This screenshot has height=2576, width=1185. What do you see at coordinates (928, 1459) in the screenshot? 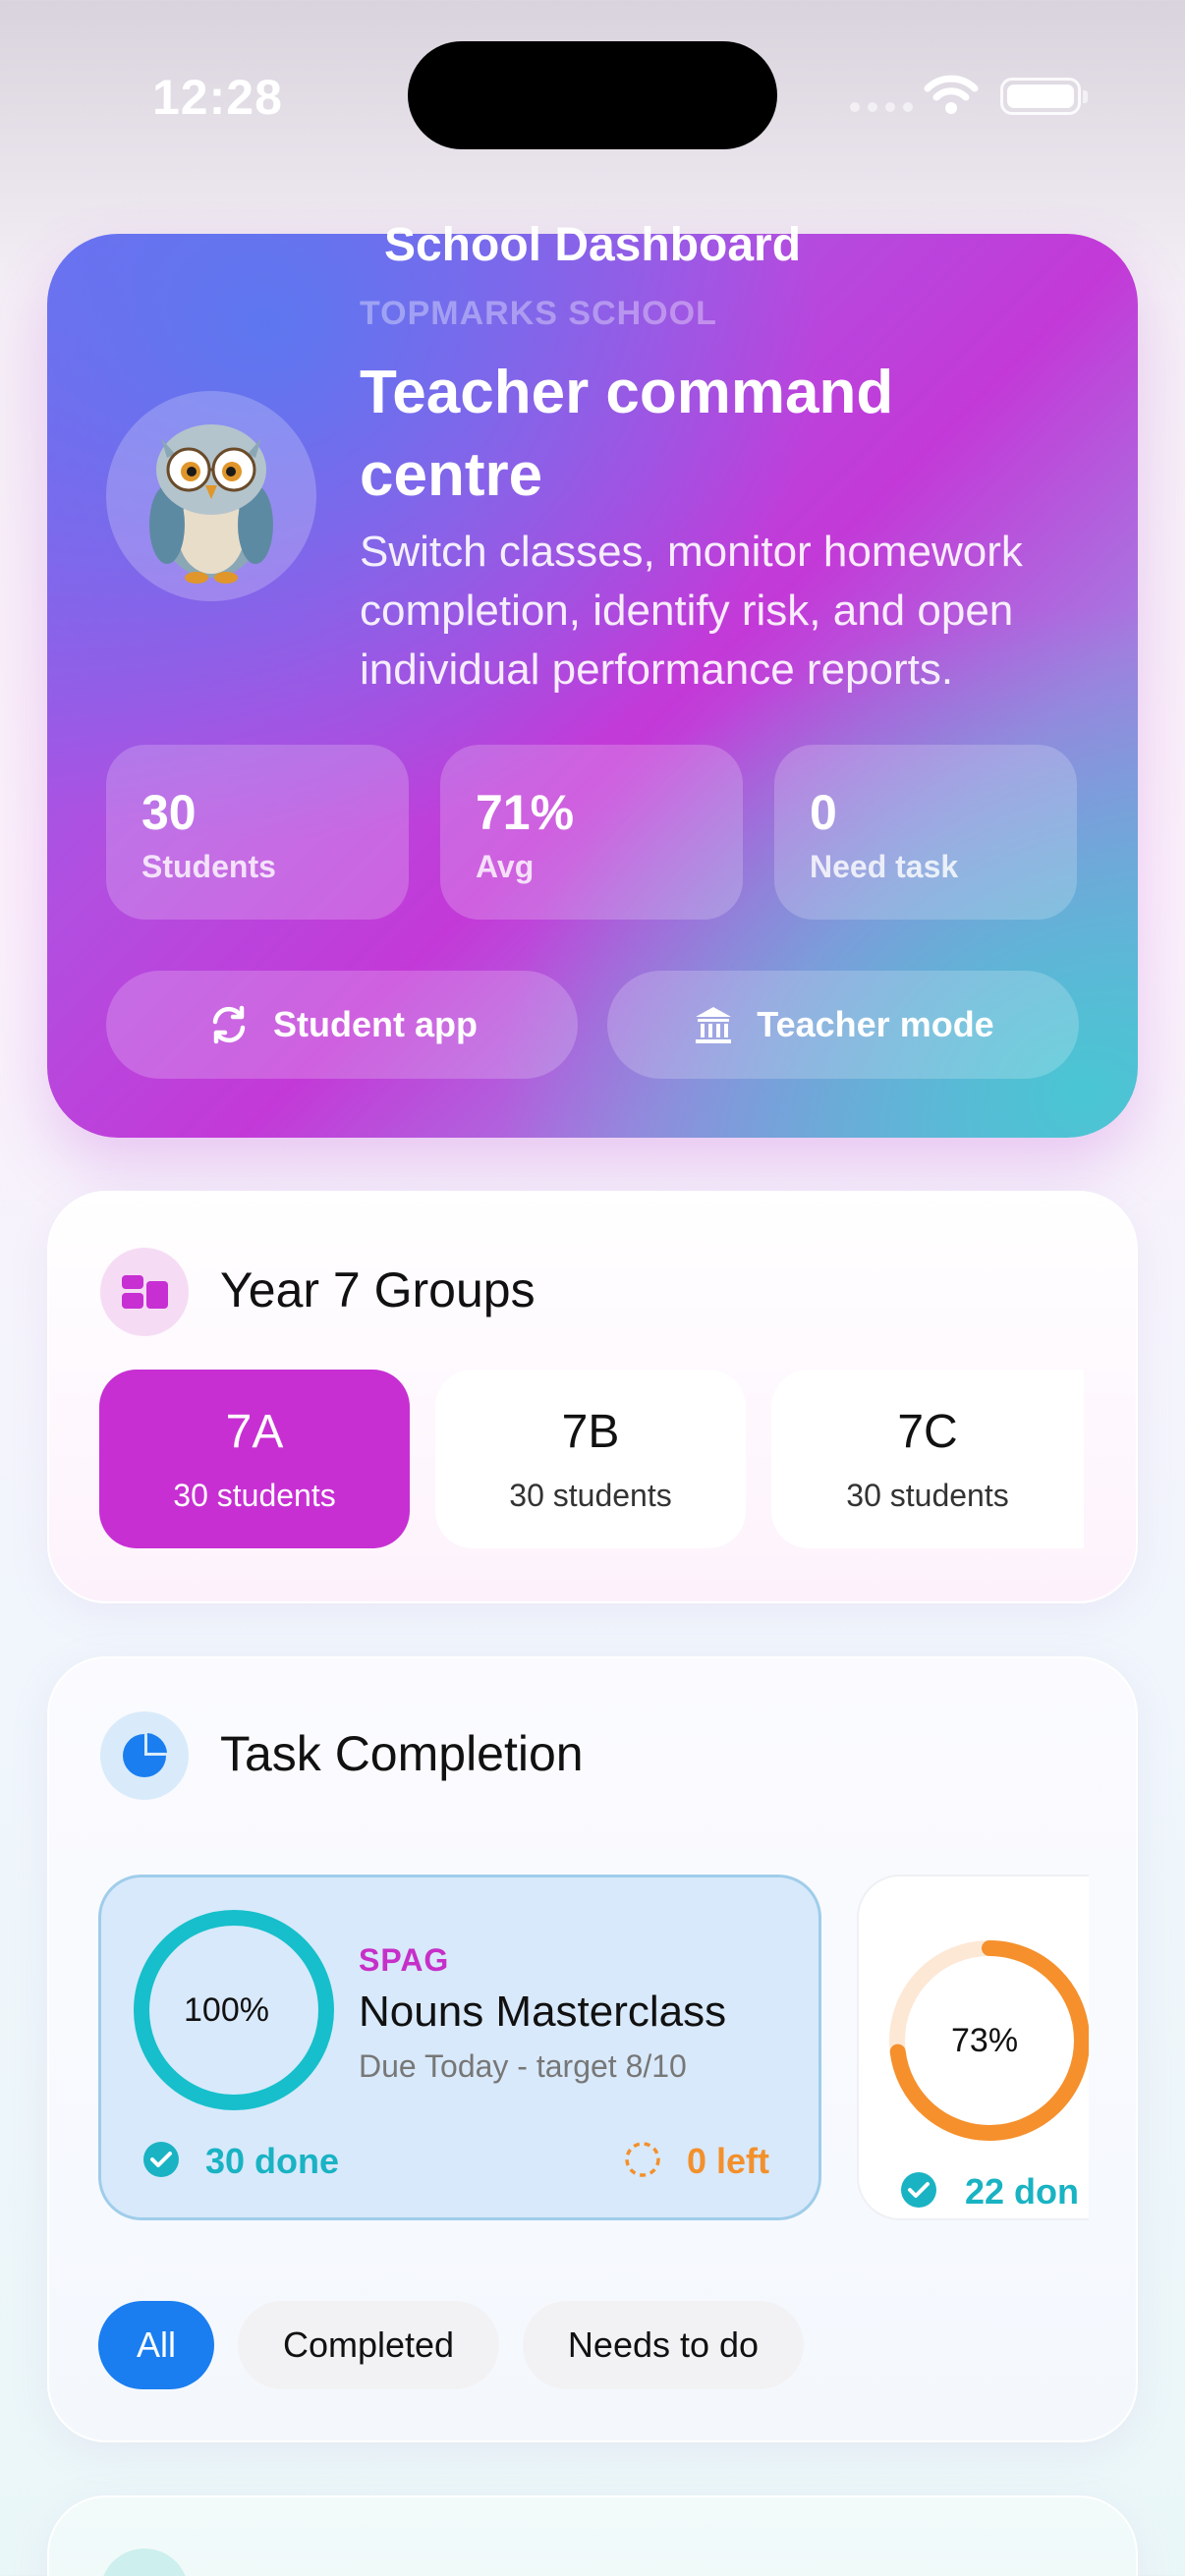
I see `group-7c: 7C 30 students` at bounding box center [928, 1459].